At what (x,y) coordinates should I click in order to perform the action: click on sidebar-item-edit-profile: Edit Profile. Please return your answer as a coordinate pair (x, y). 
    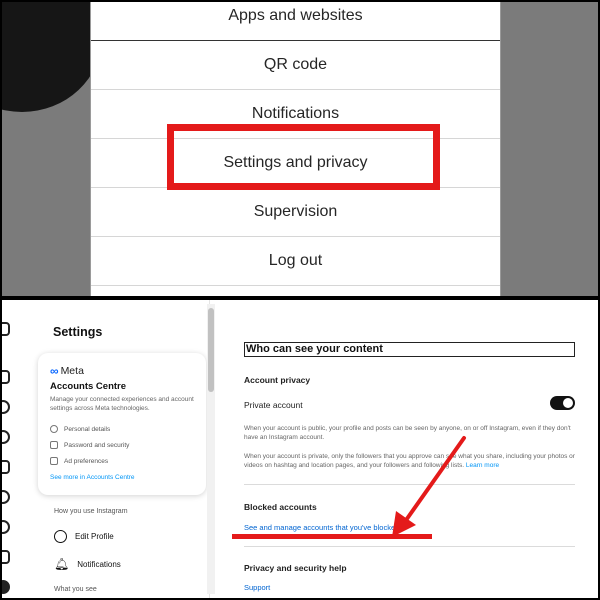
    Looking at the image, I should click on (84, 536).